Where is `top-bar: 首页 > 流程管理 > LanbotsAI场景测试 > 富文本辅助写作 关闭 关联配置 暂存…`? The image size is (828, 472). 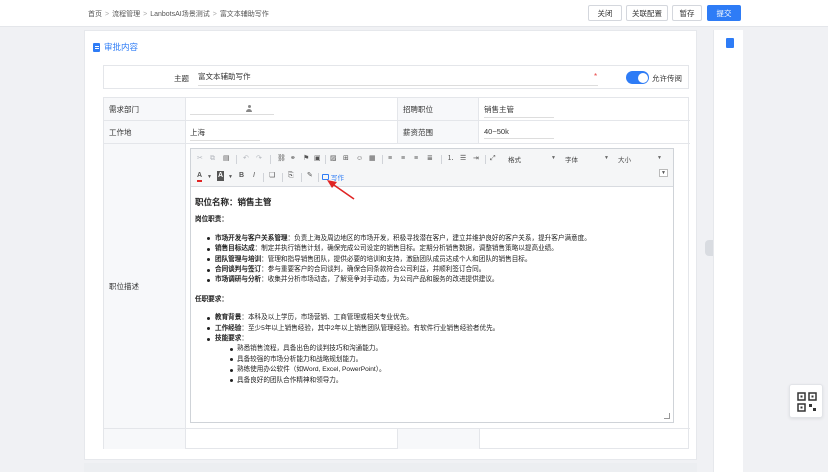 top-bar: 首页 > 流程管理 > LanbotsAI场景测试 > 富文本辅助写作 关闭 关联配置 暂存… is located at coordinates (414, 13).